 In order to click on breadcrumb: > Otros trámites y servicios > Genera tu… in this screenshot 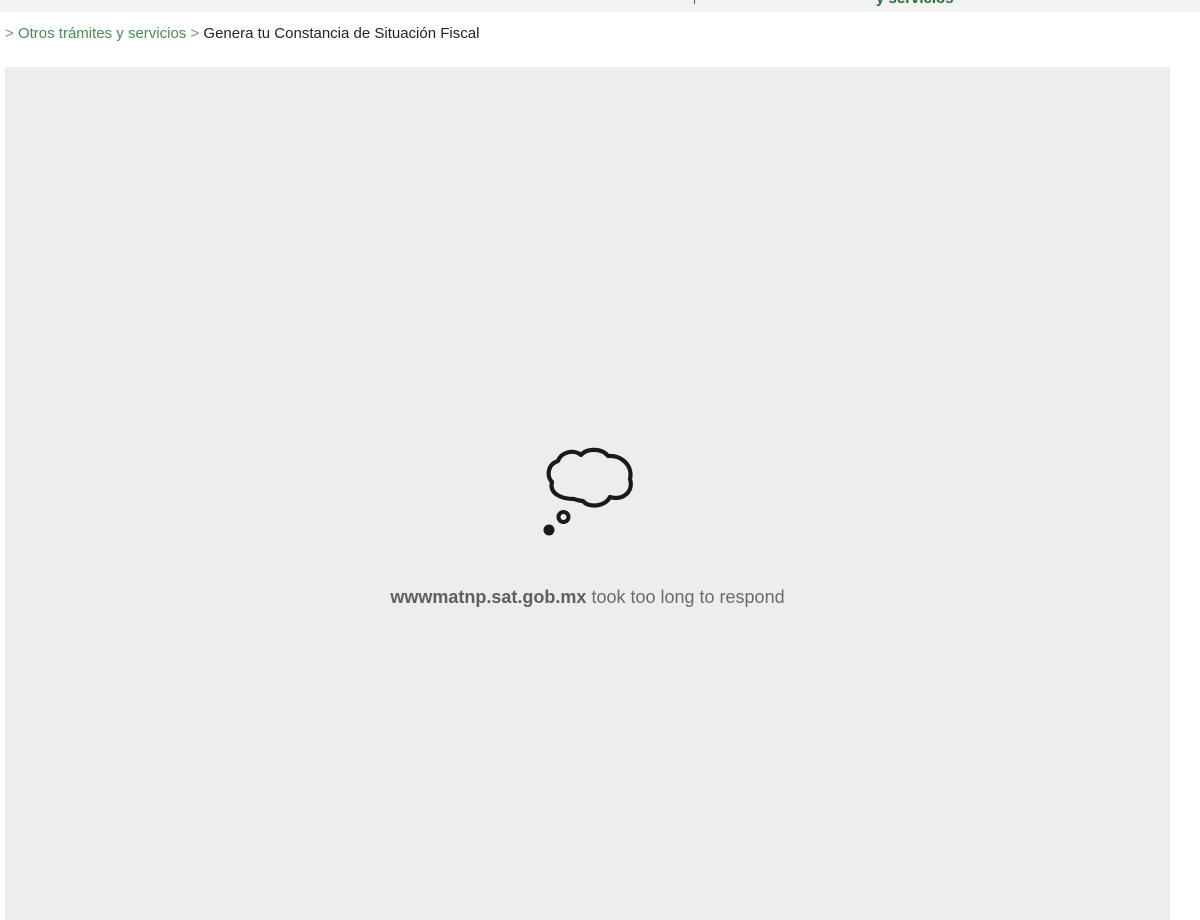, I will do `click(242, 34)`.